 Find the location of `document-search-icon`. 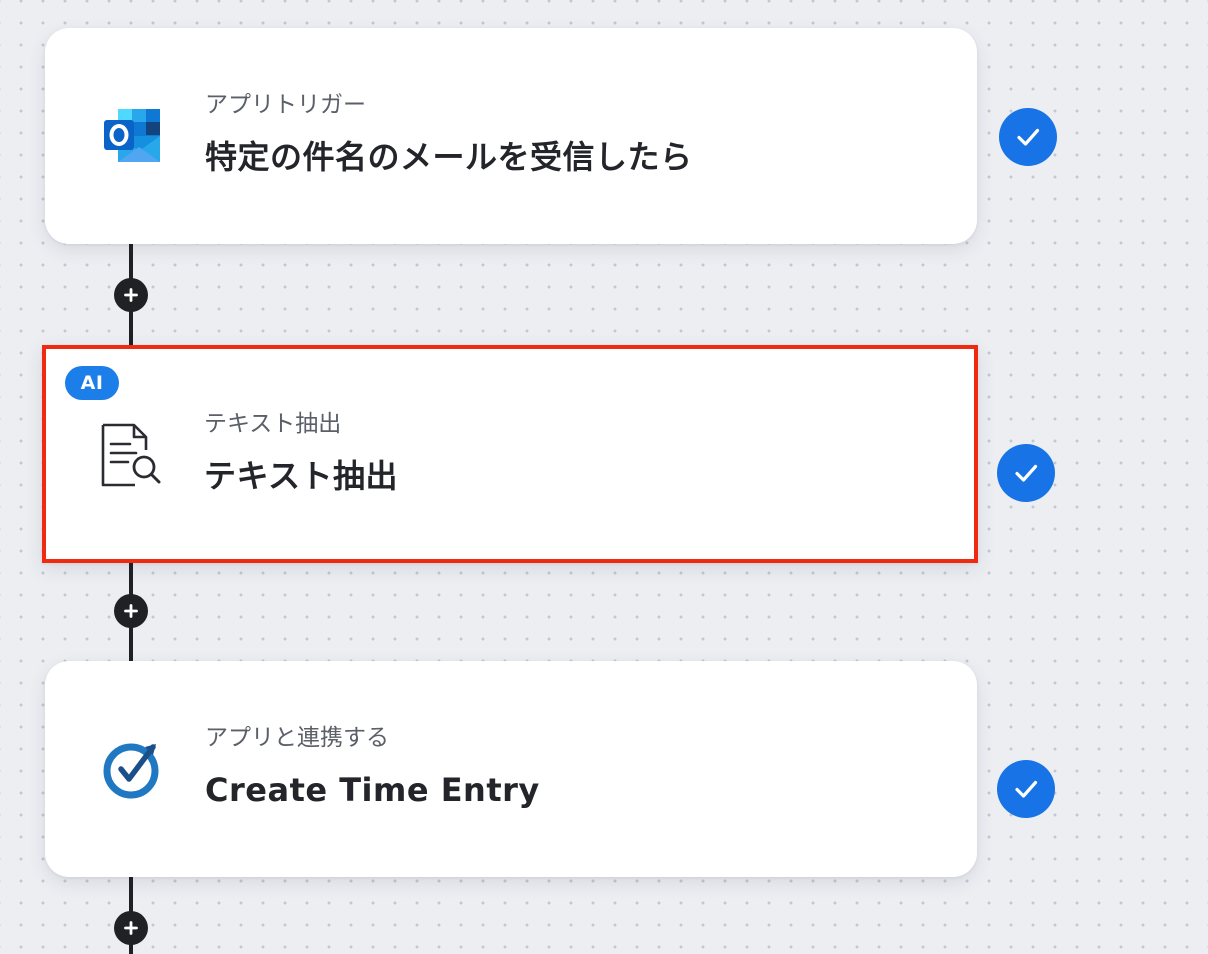

document-search-icon is located at coordinates (130, 455).